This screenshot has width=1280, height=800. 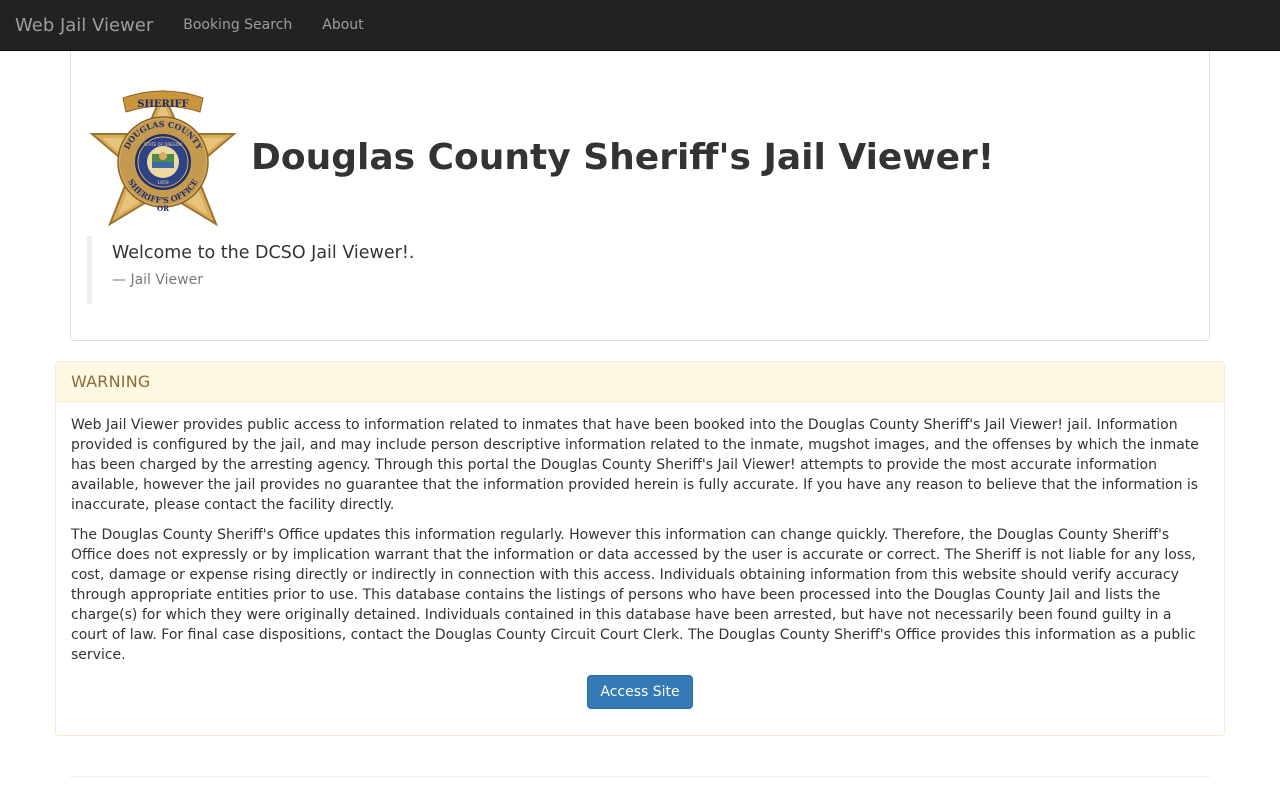 What do you see at coordinates (162, 104) in the screenshot?
I see `svg-text: SHERIFF` at bounding box center [162, 104].